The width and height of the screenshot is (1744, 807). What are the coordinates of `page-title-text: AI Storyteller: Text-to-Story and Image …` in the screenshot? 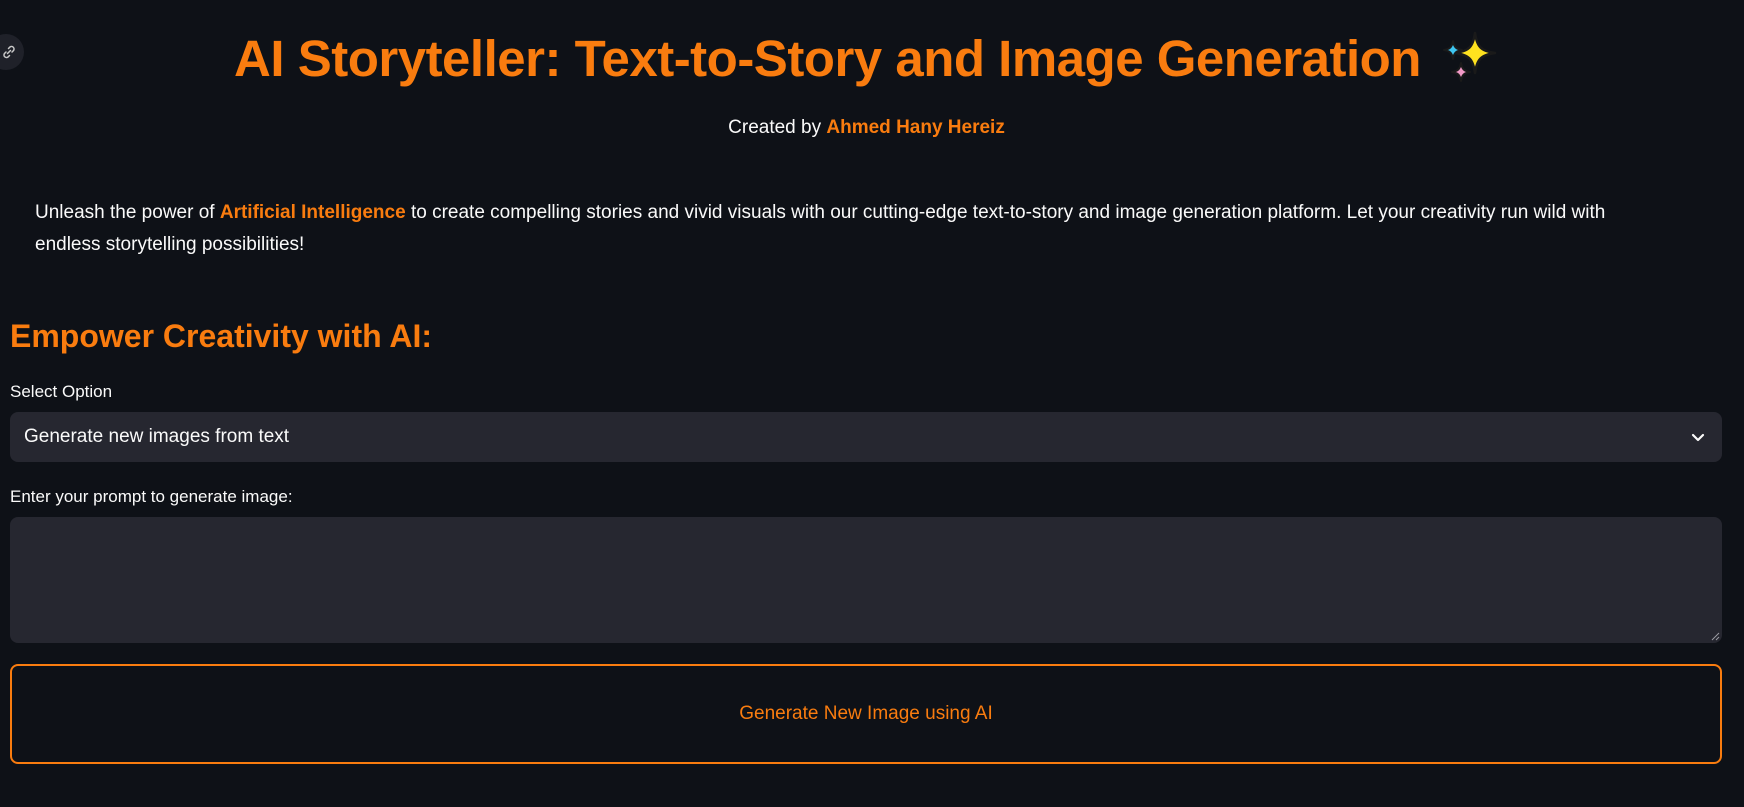 It's located at (827, 58).